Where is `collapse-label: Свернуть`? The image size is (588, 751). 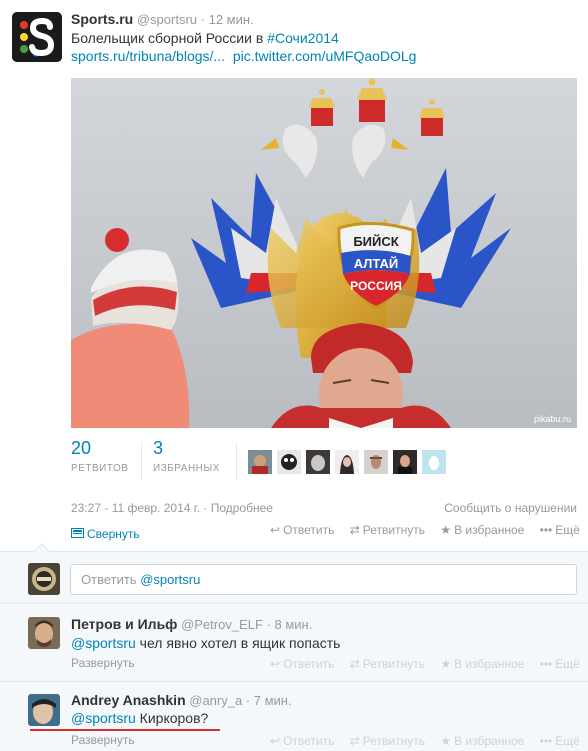 collapse-label: Свернуть is located at coordinates (113, 534).